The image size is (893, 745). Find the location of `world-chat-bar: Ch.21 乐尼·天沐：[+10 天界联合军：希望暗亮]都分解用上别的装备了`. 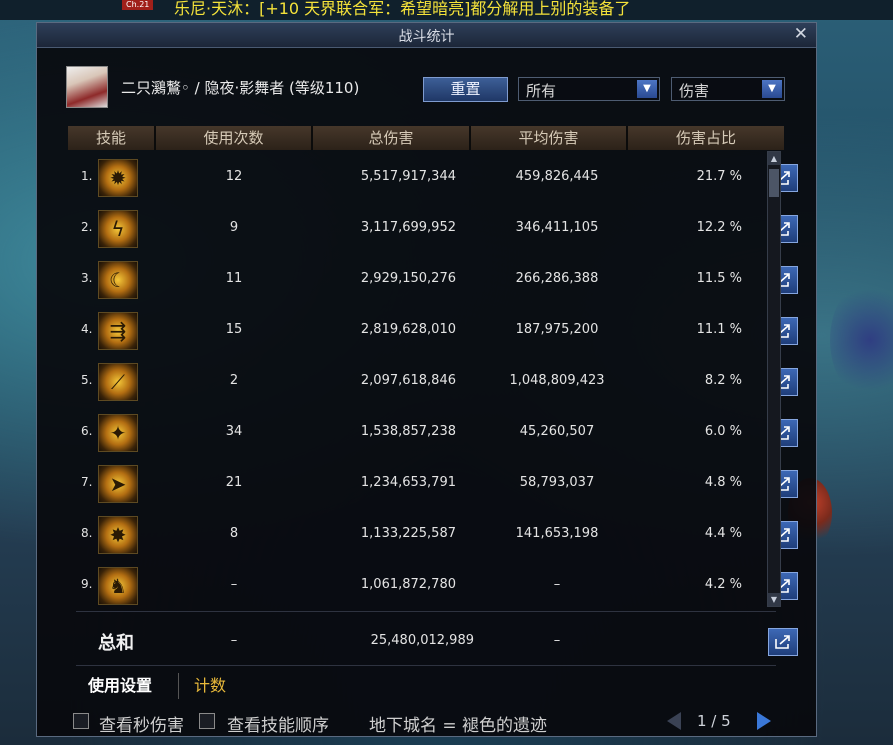

world-chat-bar: Ch.21 乐尼·天沐：[+10 天界联合军：希望暗亮]都分解用上别的装备了 is located at coordinates (446, 10).